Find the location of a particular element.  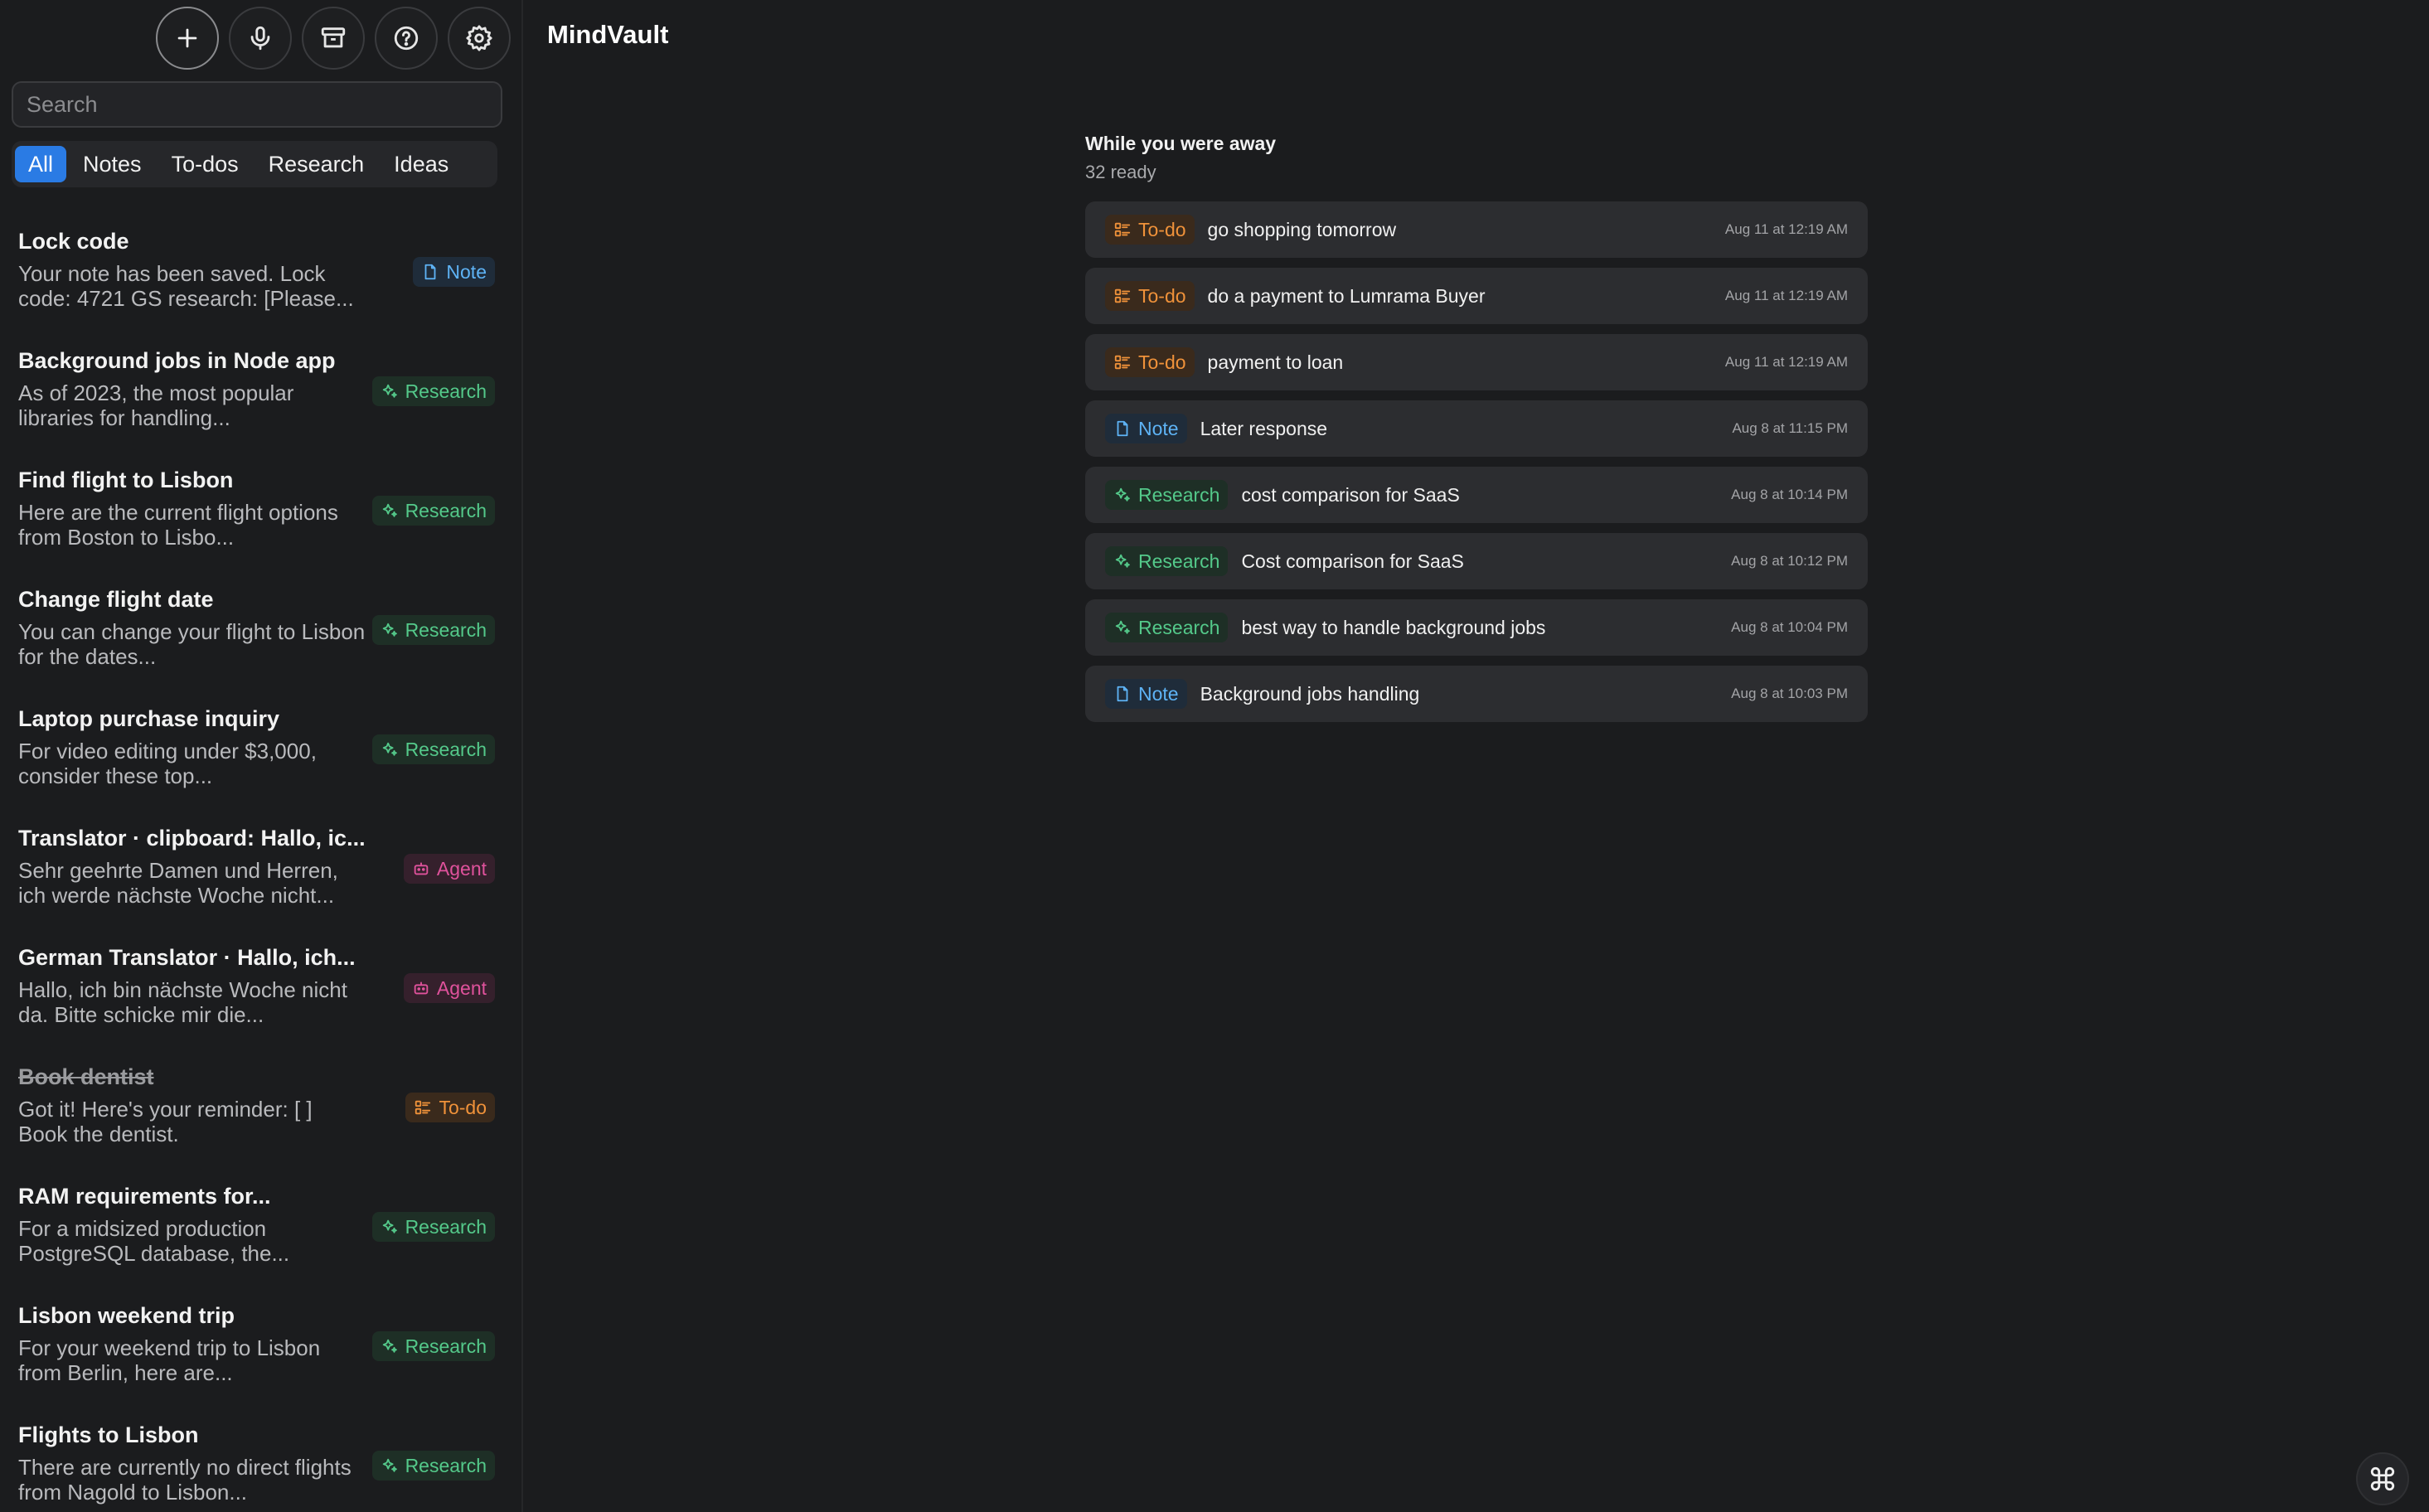

new-item-button is located at coordinates (187, 38).